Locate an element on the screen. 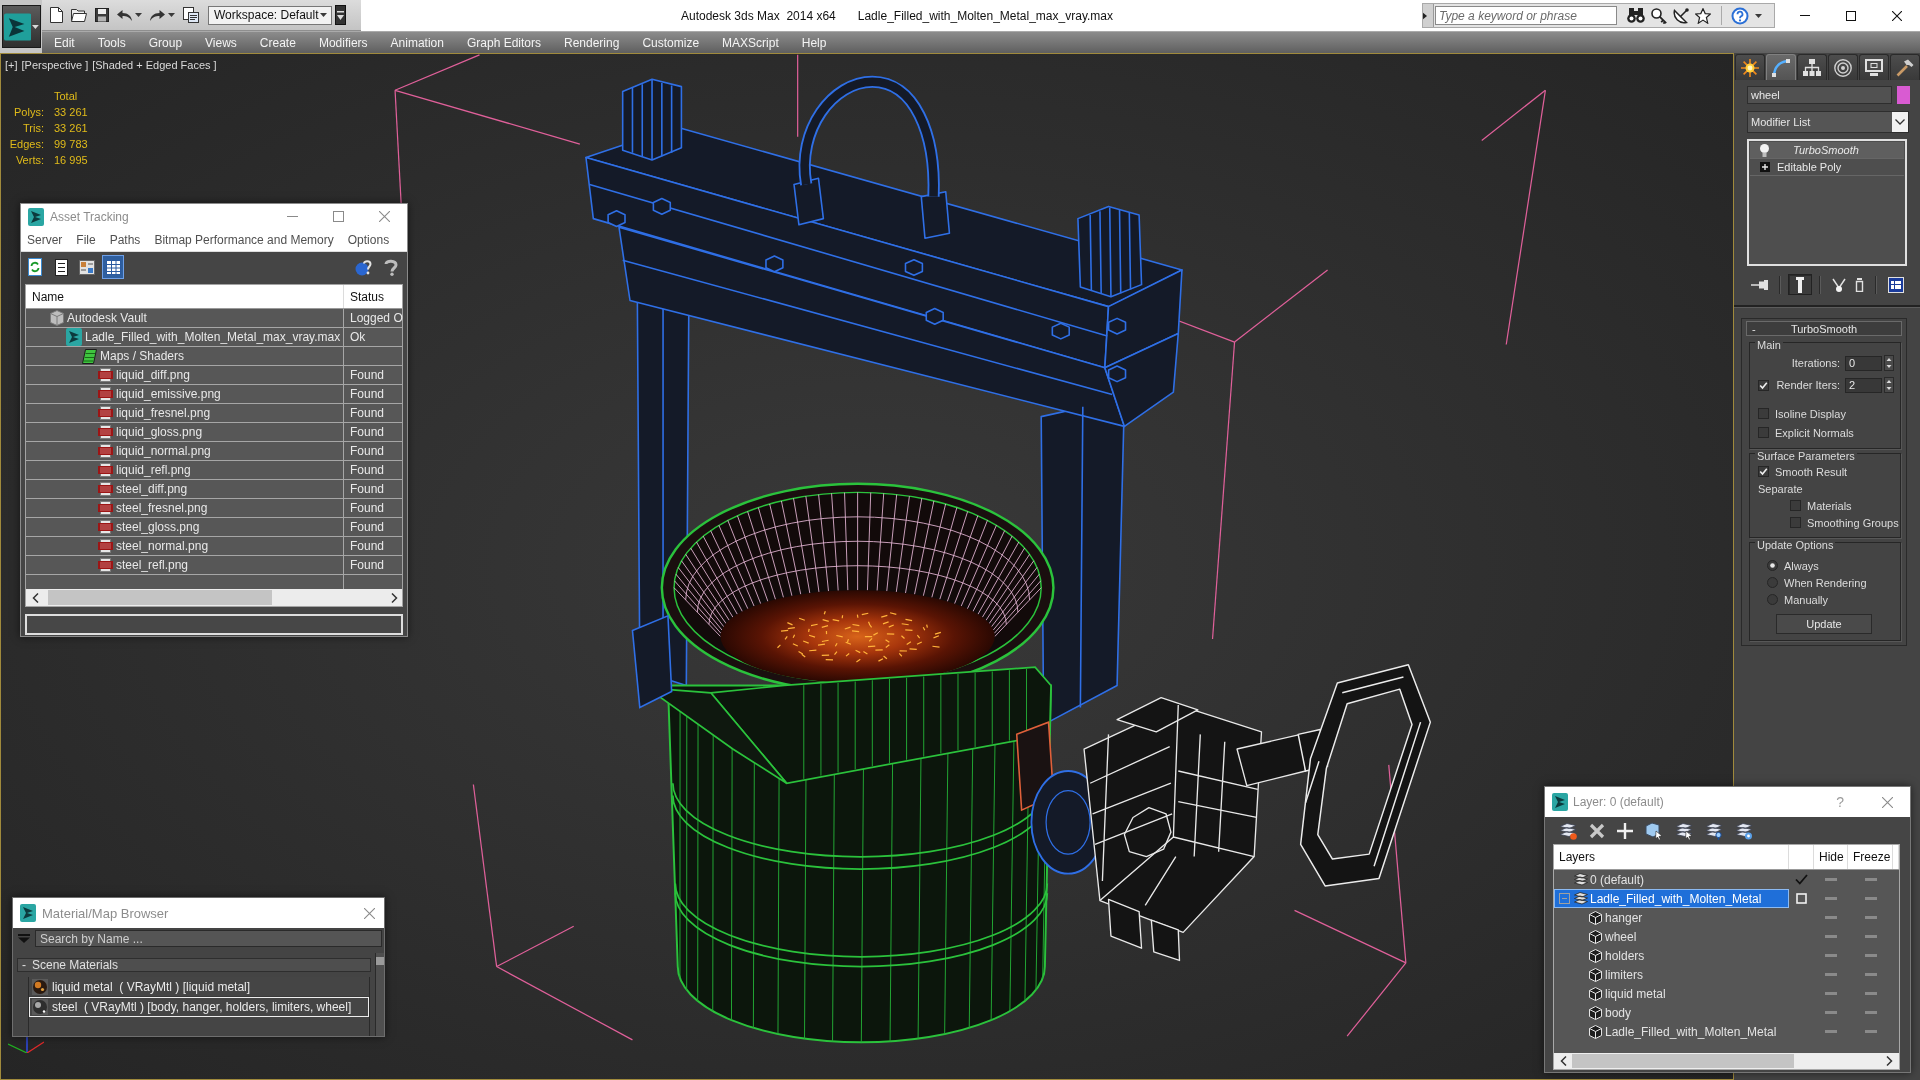  workspace-dropdown: Workspace: Default is located at coordinates (270, 15).